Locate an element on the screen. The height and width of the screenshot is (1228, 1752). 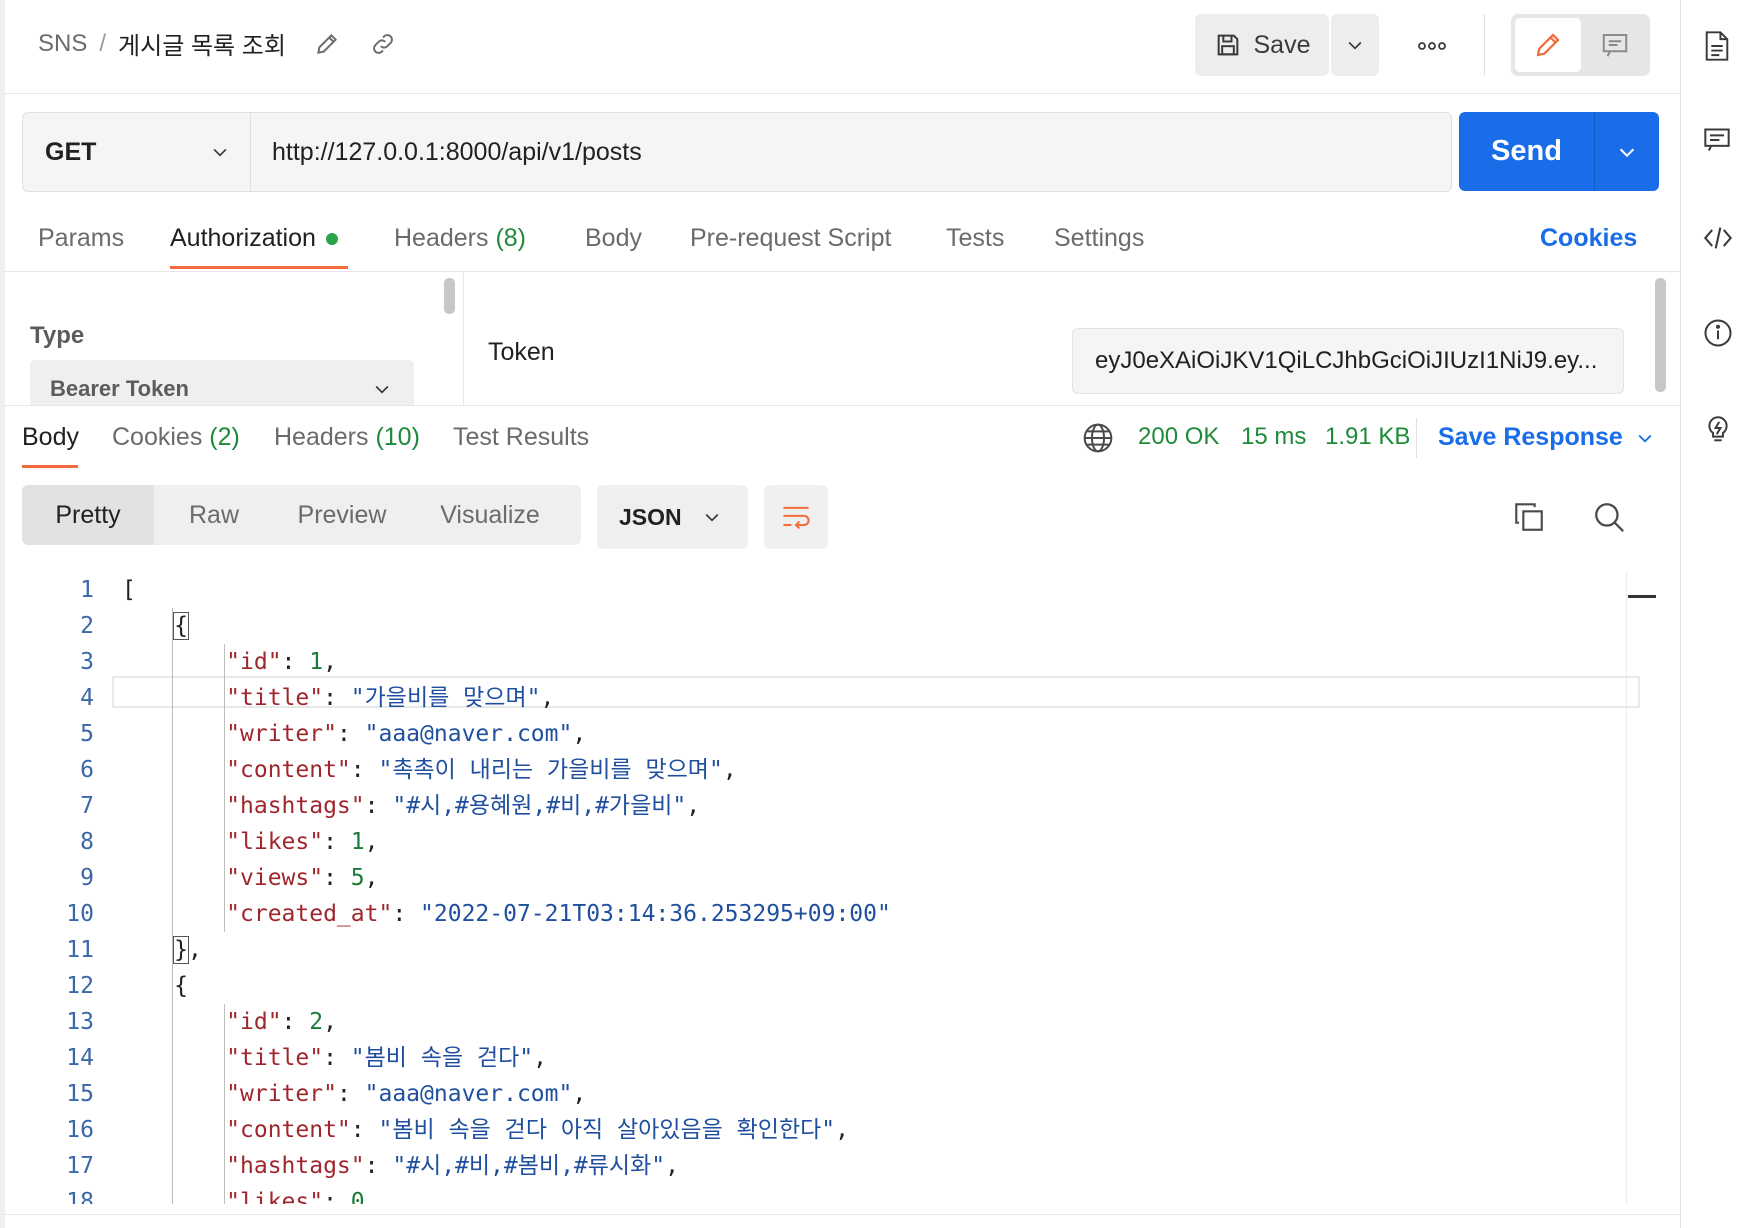
format-select: JSON is located at coordinates (672, 517).